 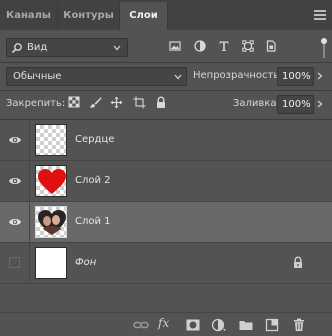 I want to click on layer-name: Слой 1, so click(x=93, y=221).